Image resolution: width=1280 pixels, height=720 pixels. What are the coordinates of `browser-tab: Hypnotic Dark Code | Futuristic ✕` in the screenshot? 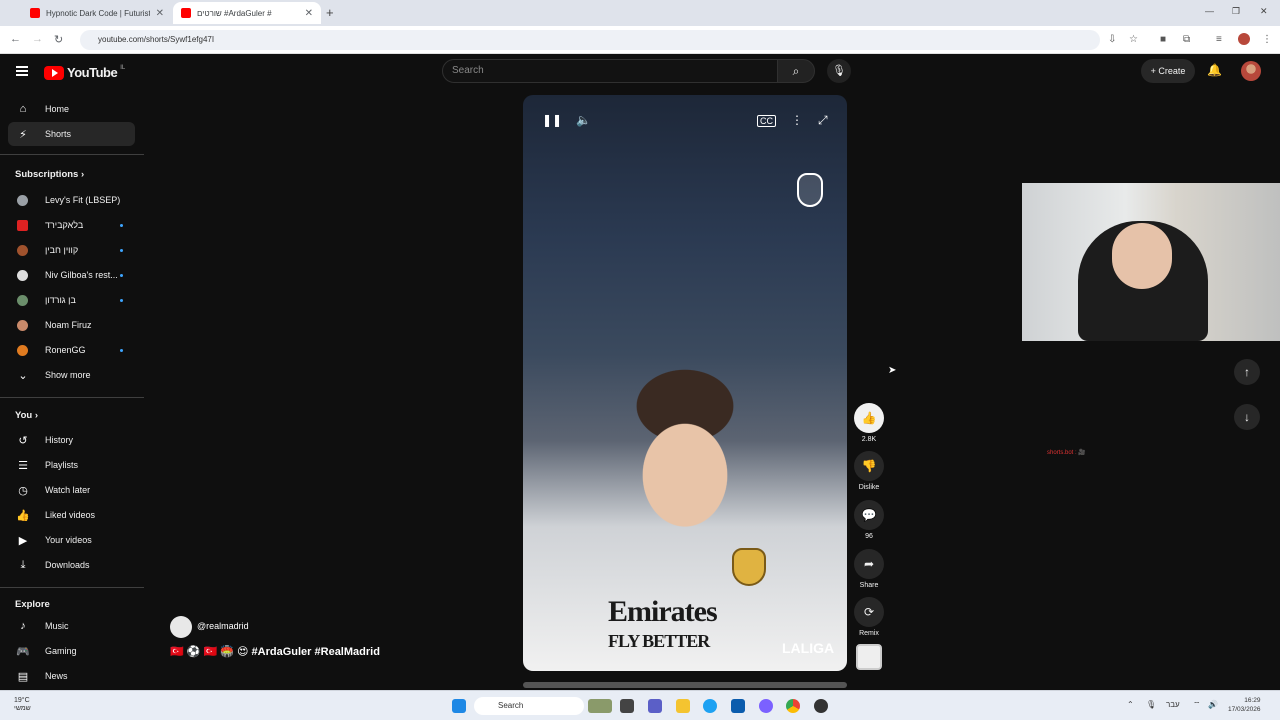 It's located at (97, 13).